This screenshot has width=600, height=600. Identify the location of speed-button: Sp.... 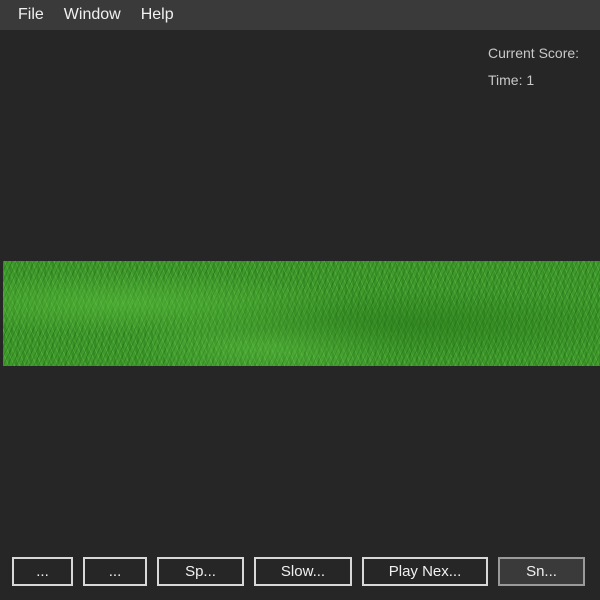
(200, 571).